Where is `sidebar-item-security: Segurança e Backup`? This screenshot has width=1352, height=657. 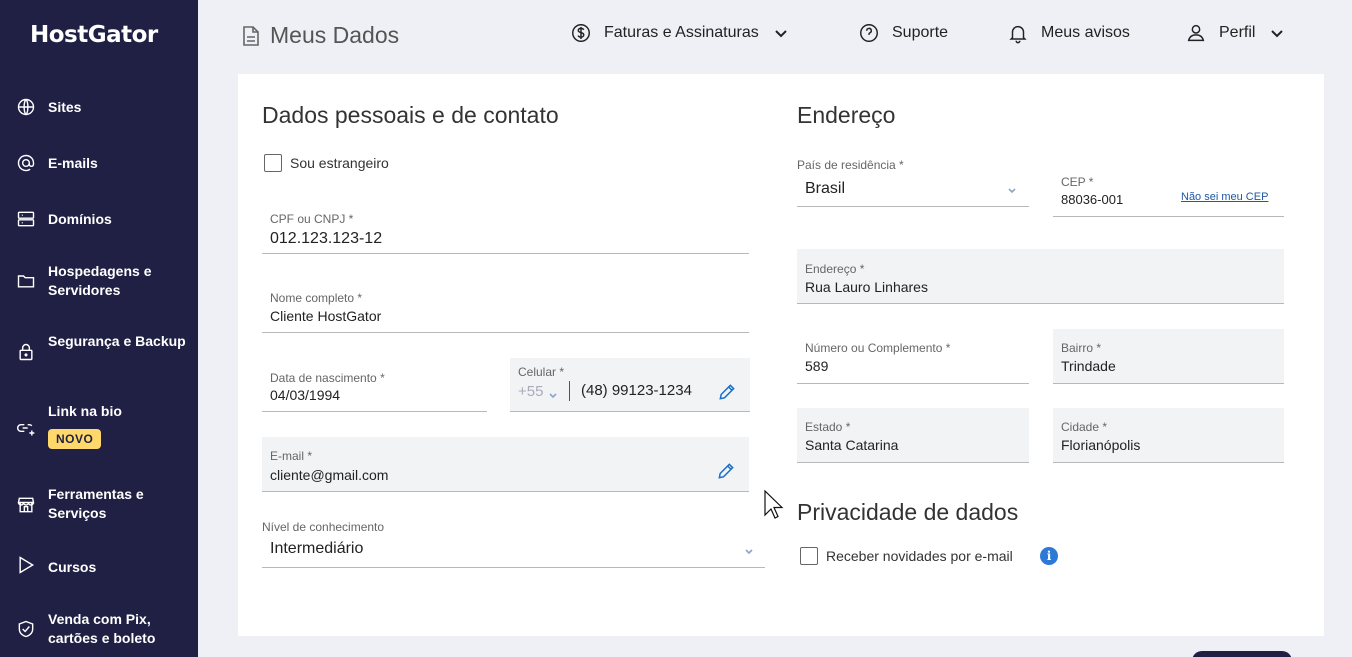 sidebar-item-security: Segurança e Backup is located at coordinates (99, 351).